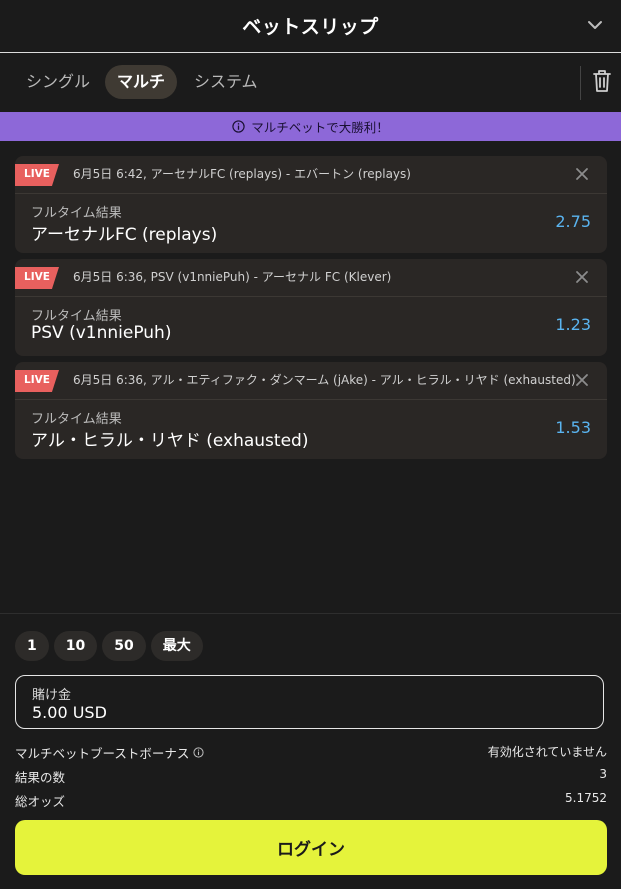 This screenshot has width=621, height=889. Describe the element at coordinates (573, 221) in the screenshot. I see `selection-odds: 2.75` at that location.